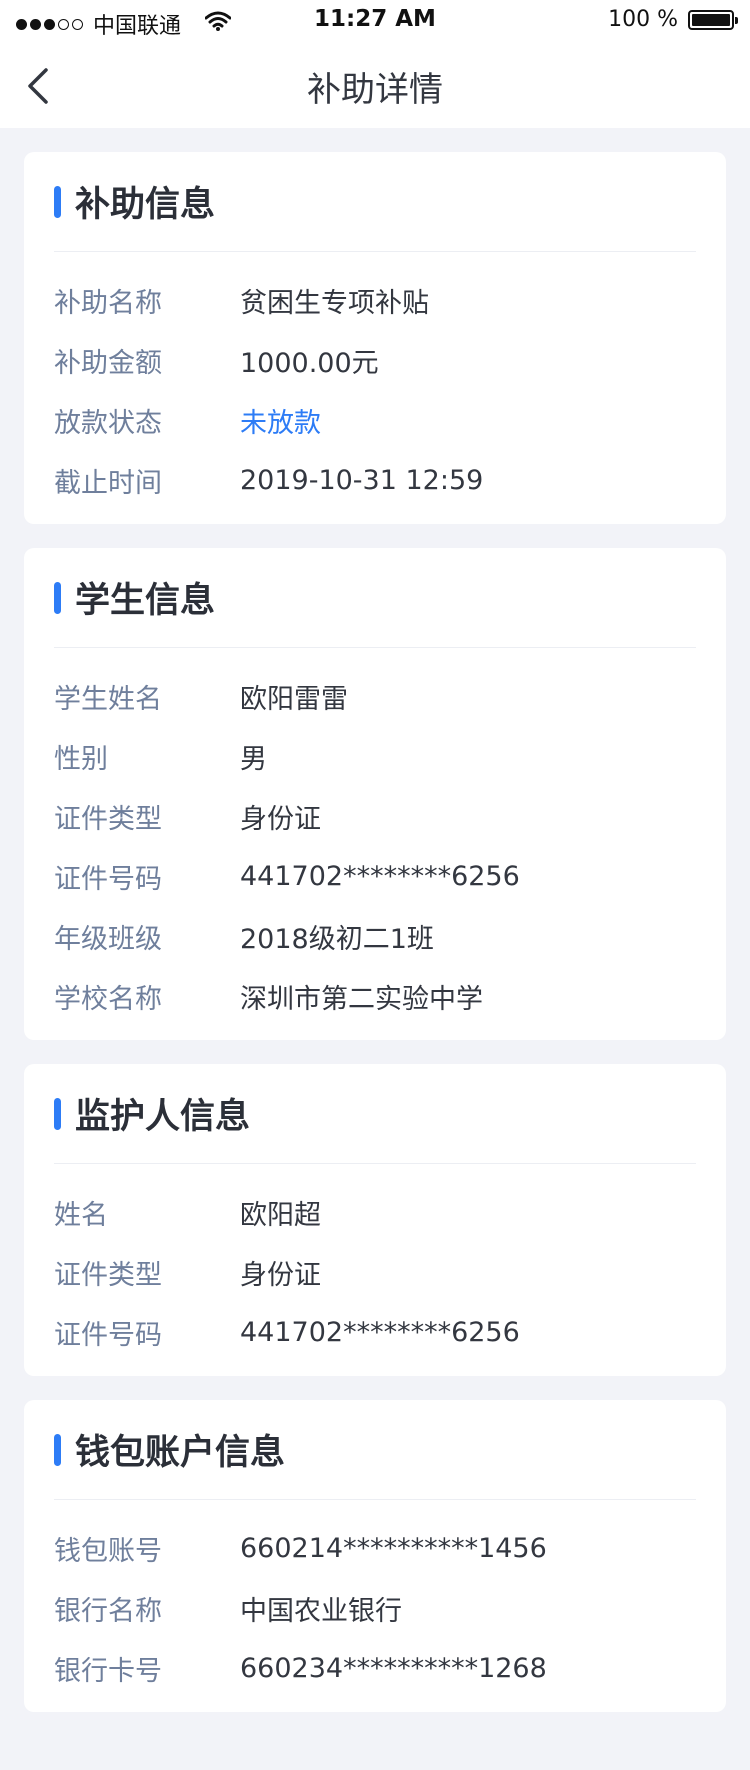 The width and height of the screenshot is (750, 1770). What do you see at coordinates (108, 1611) in the screenshot?
I see `row-label: 银行名称` at bounding box center [108, 1611].